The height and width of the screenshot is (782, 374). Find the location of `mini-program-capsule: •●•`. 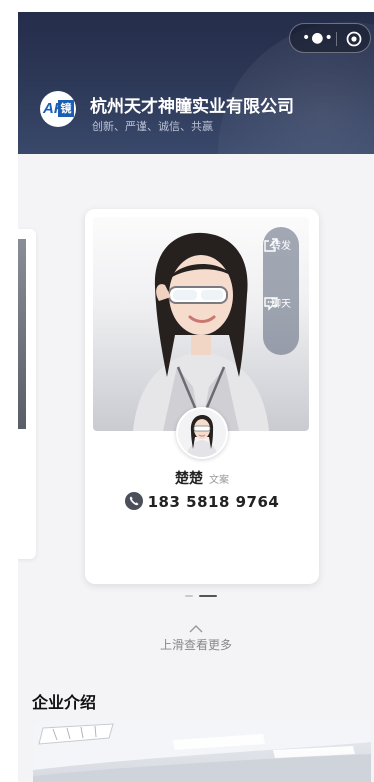

mini-program-capsule: •●• is located at coordinates (330, 38).